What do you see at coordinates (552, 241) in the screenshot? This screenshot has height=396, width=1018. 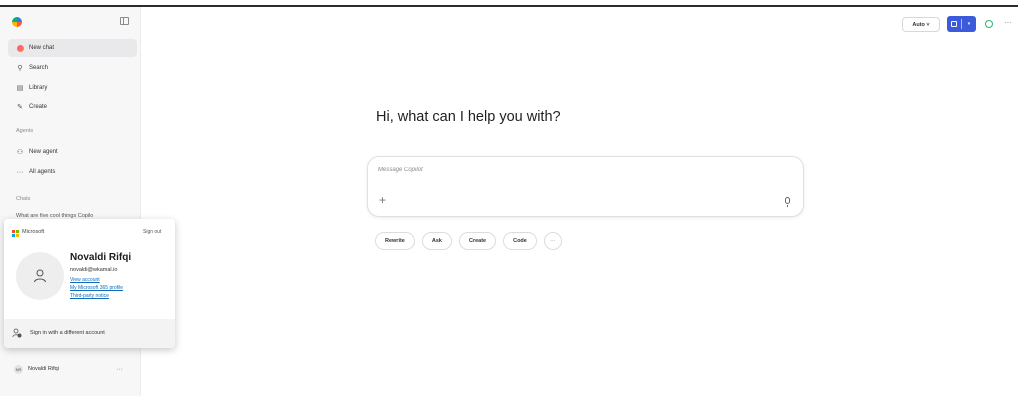 I see `more-chips-button: ···` at bounding box center [552, 241].